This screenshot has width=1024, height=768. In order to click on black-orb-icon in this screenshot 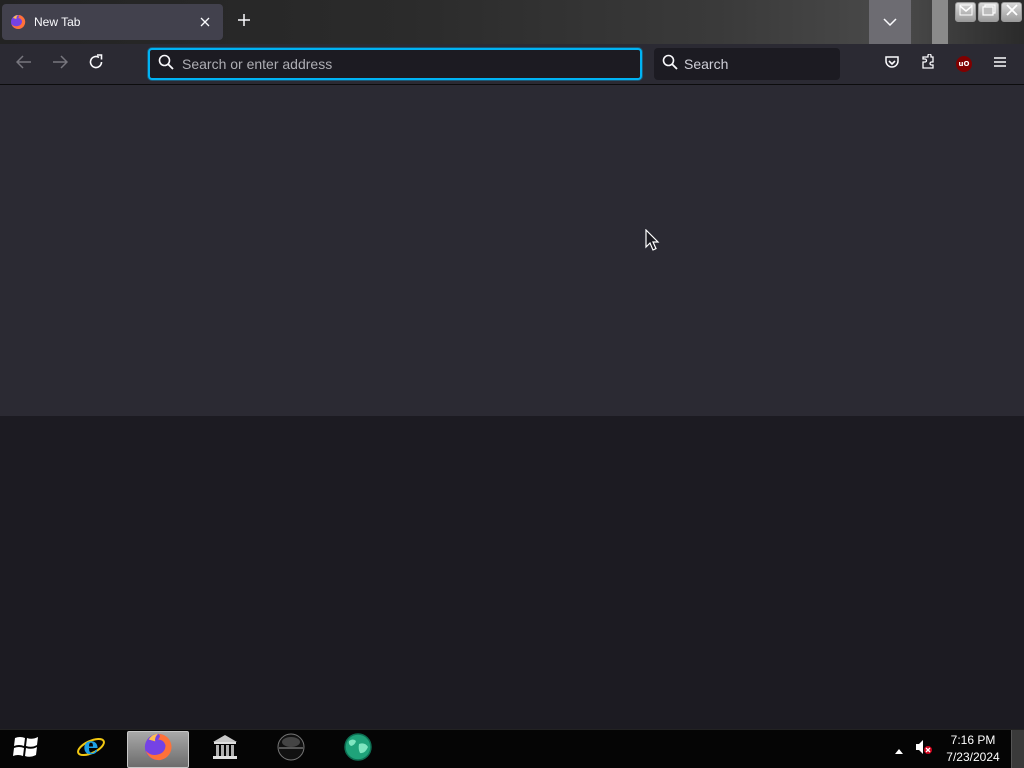, I will do `click(291, 749)`.